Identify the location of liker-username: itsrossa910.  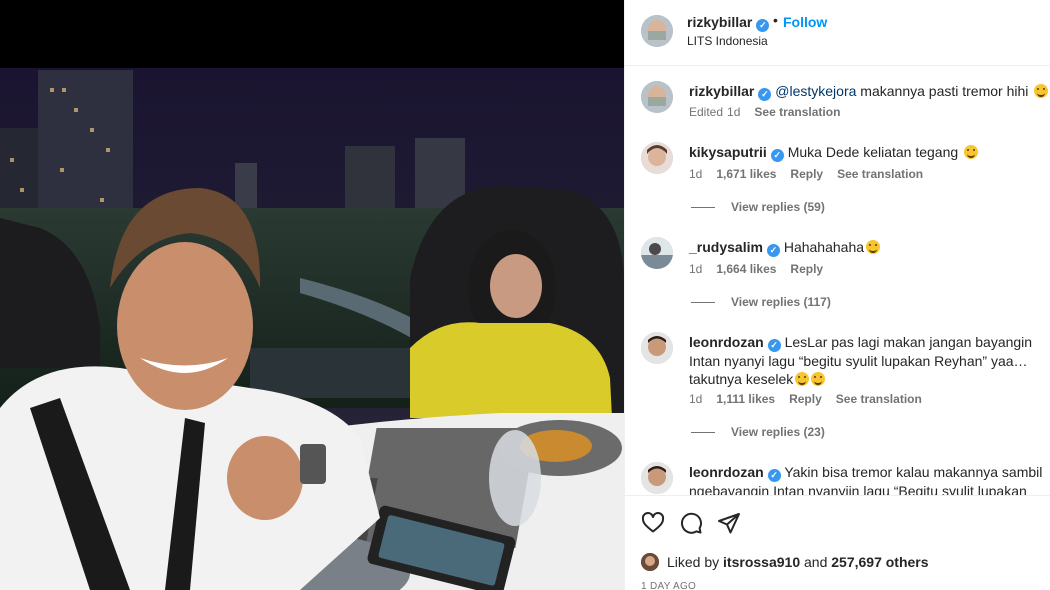
(761, 562).